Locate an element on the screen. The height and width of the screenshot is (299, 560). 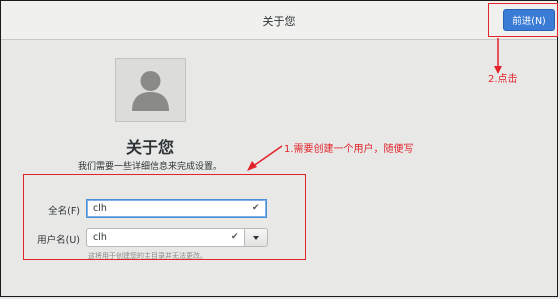
full-name-label: 全名(F) is located at coordinates (64, 211).